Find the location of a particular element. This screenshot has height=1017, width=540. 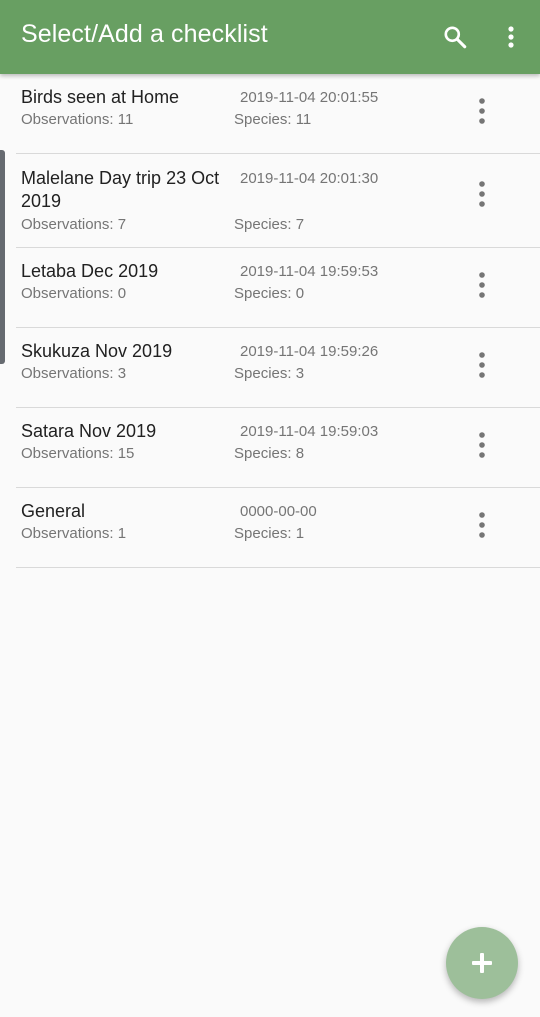

edge-panel-handle is located at coordinates (2, 257).